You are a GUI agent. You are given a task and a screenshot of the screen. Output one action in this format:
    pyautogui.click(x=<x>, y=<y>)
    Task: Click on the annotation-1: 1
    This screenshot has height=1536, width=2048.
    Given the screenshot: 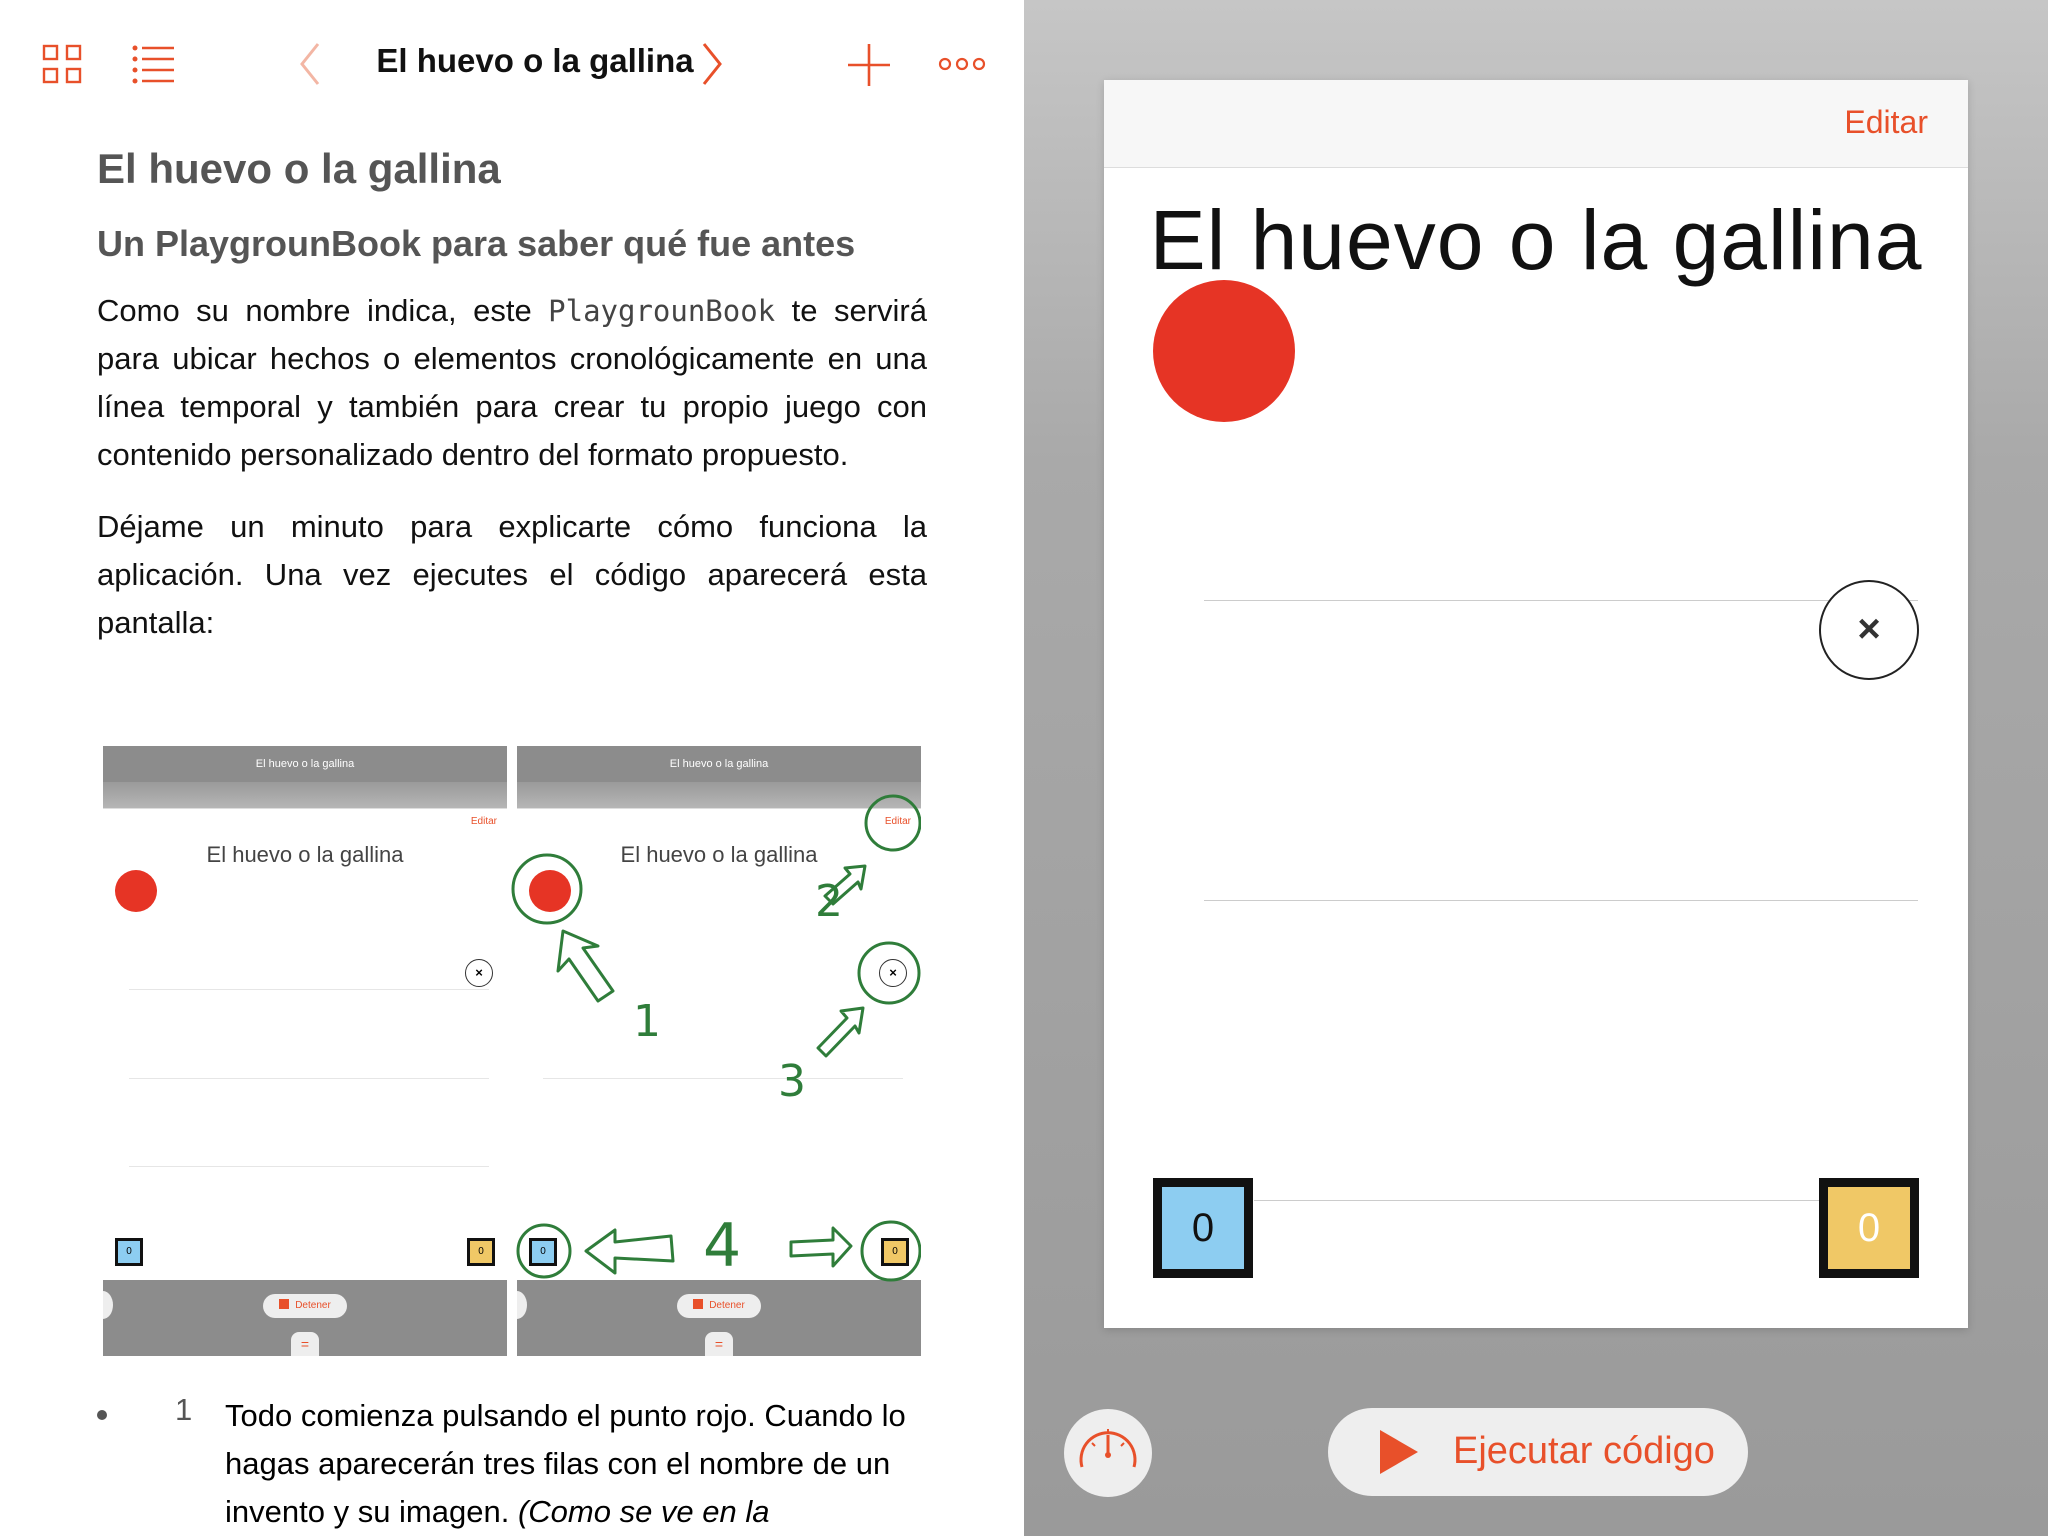 What is the action you would take?
    pyautogui.click(x=647, y=1021)
    